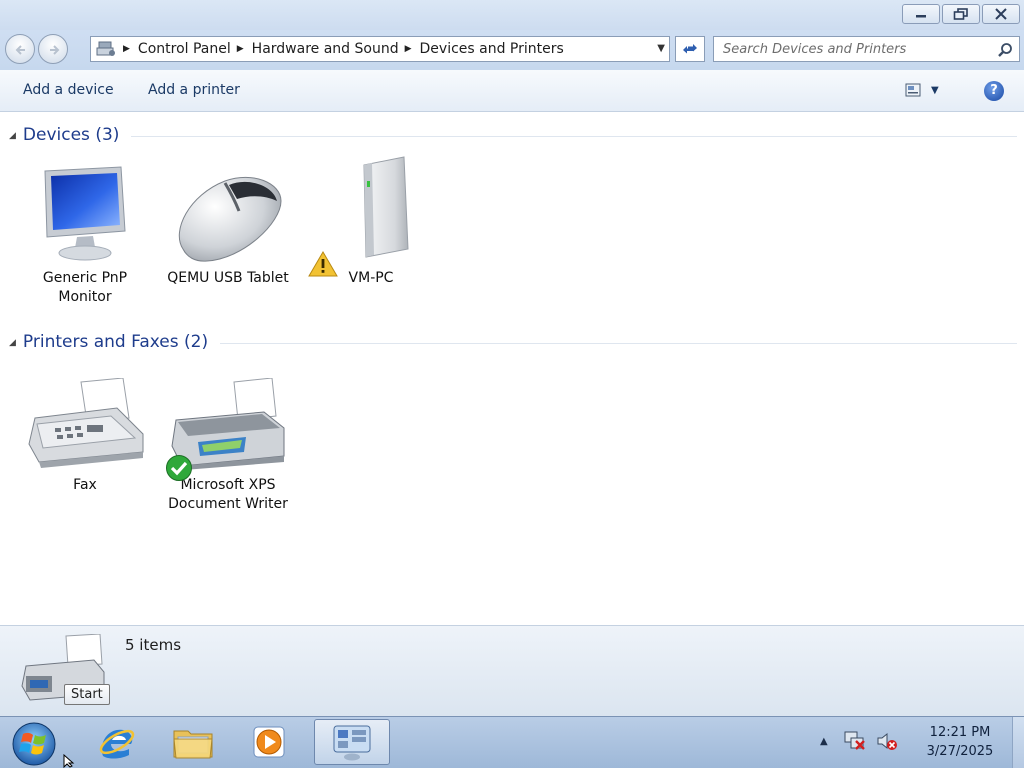  What do you see at coordinates (960, 742) in the screenshot?
I see `clock: 12:21 PM 3/27/2025` at bounding box center [960, 742].